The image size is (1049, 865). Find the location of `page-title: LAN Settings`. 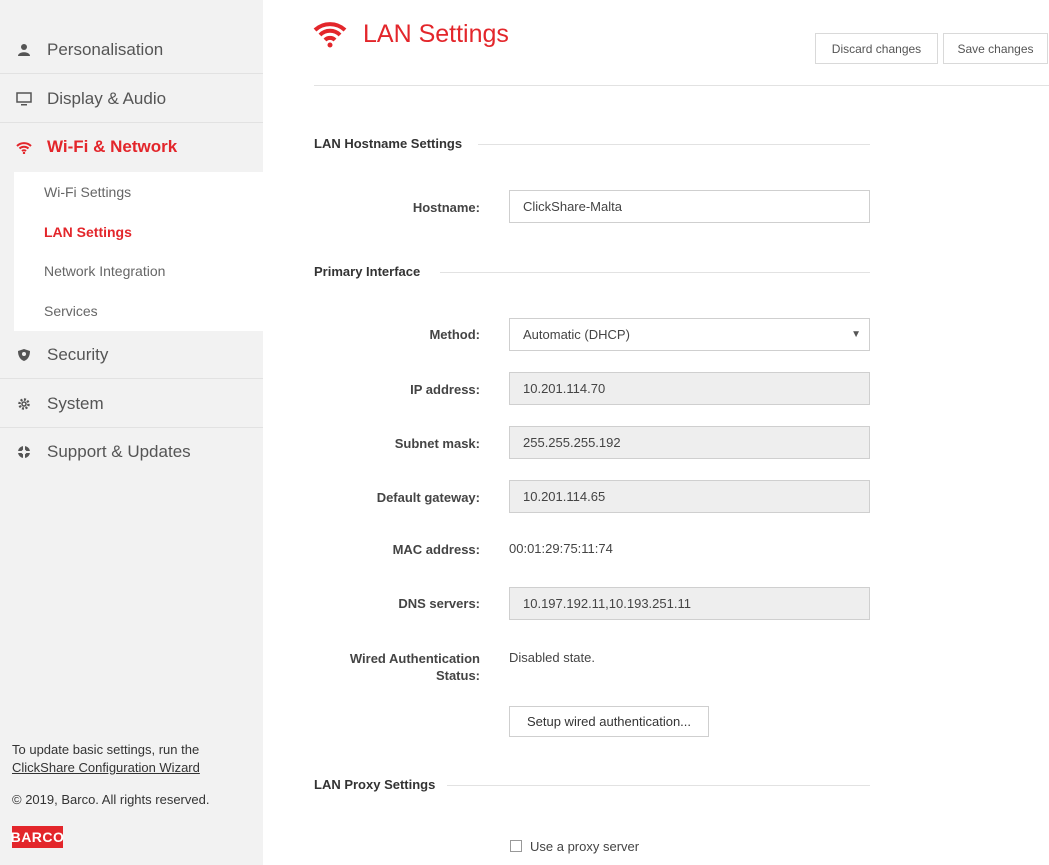

page-title: LAN Settings is located at coordinates (436, 34).